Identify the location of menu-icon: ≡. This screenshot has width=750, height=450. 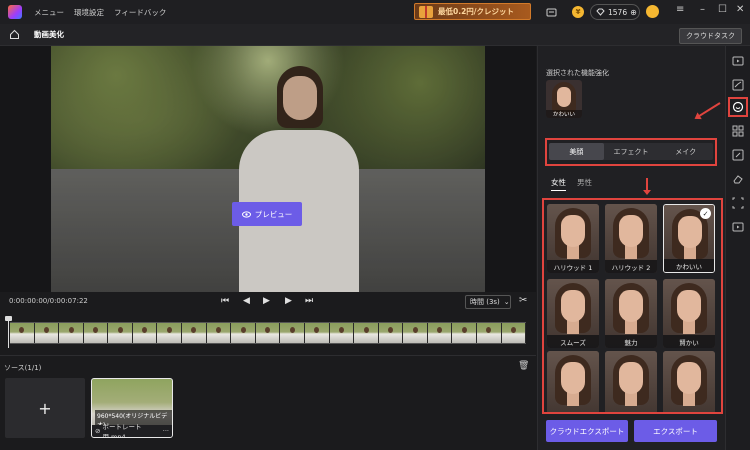
(680, 9).